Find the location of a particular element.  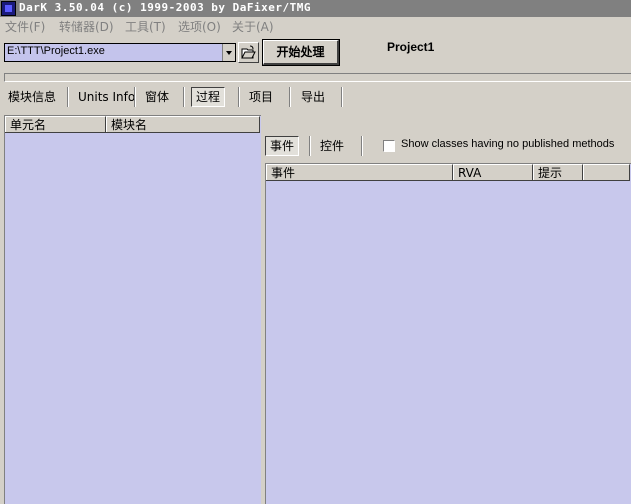

show-unpublished-checkbox is located at coordinates (389, 146).